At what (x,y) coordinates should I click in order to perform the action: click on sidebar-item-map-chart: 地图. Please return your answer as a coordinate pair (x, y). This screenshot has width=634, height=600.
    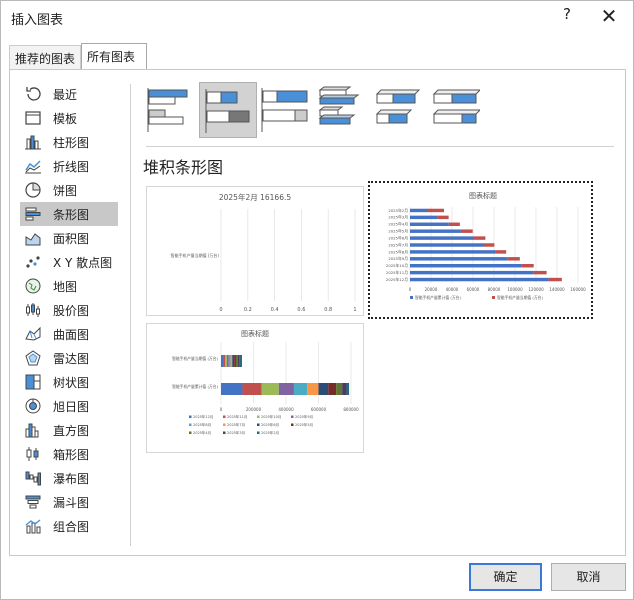
    Looking at the image, I should click on (69, 286).